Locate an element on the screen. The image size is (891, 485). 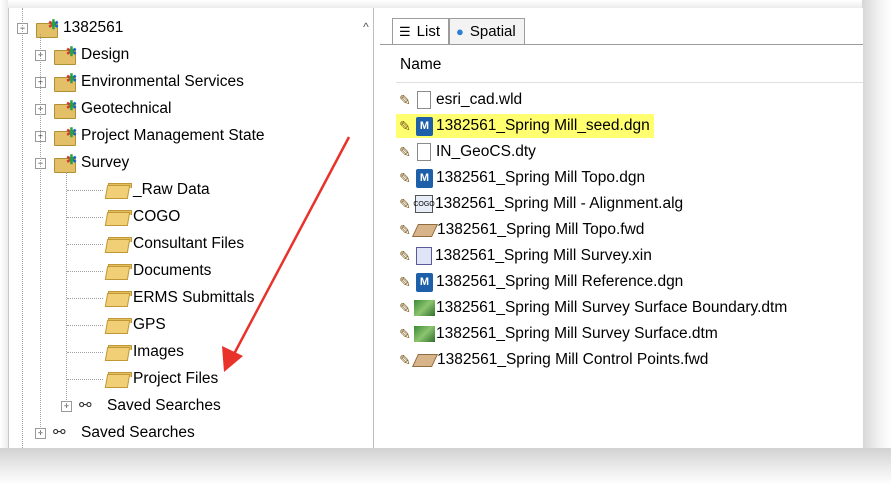
arrow-head is located at coordinates (232, 359).